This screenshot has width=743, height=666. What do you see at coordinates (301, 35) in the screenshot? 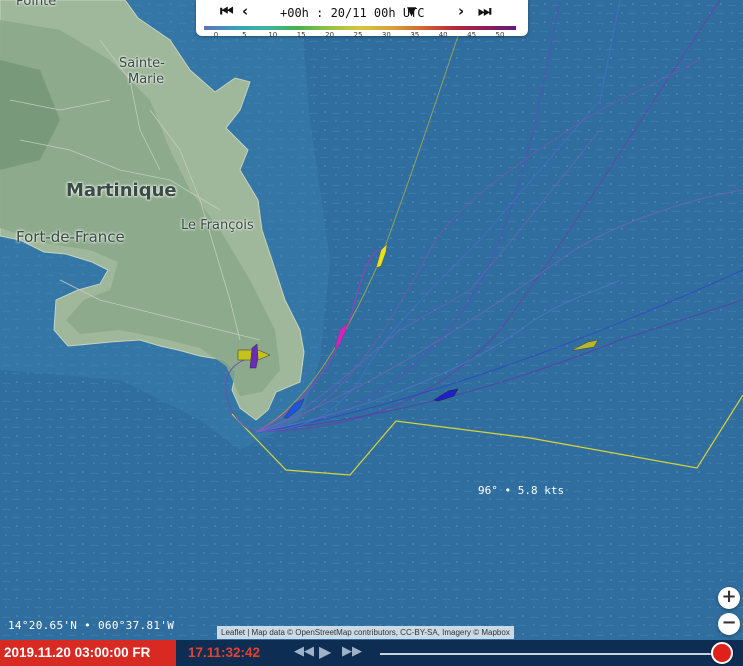
I see `wind-scale-label: 15` at bounding box center [301, 35].